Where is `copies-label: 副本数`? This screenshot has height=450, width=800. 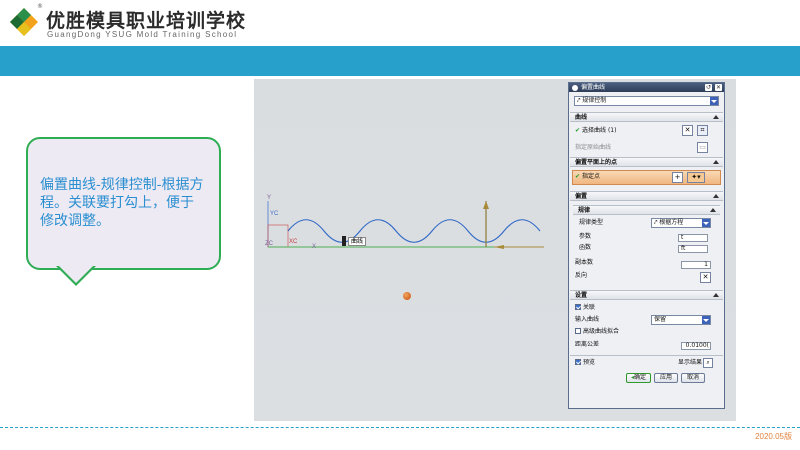 copies-label: 副本数 is located at coordinates (584, 262).